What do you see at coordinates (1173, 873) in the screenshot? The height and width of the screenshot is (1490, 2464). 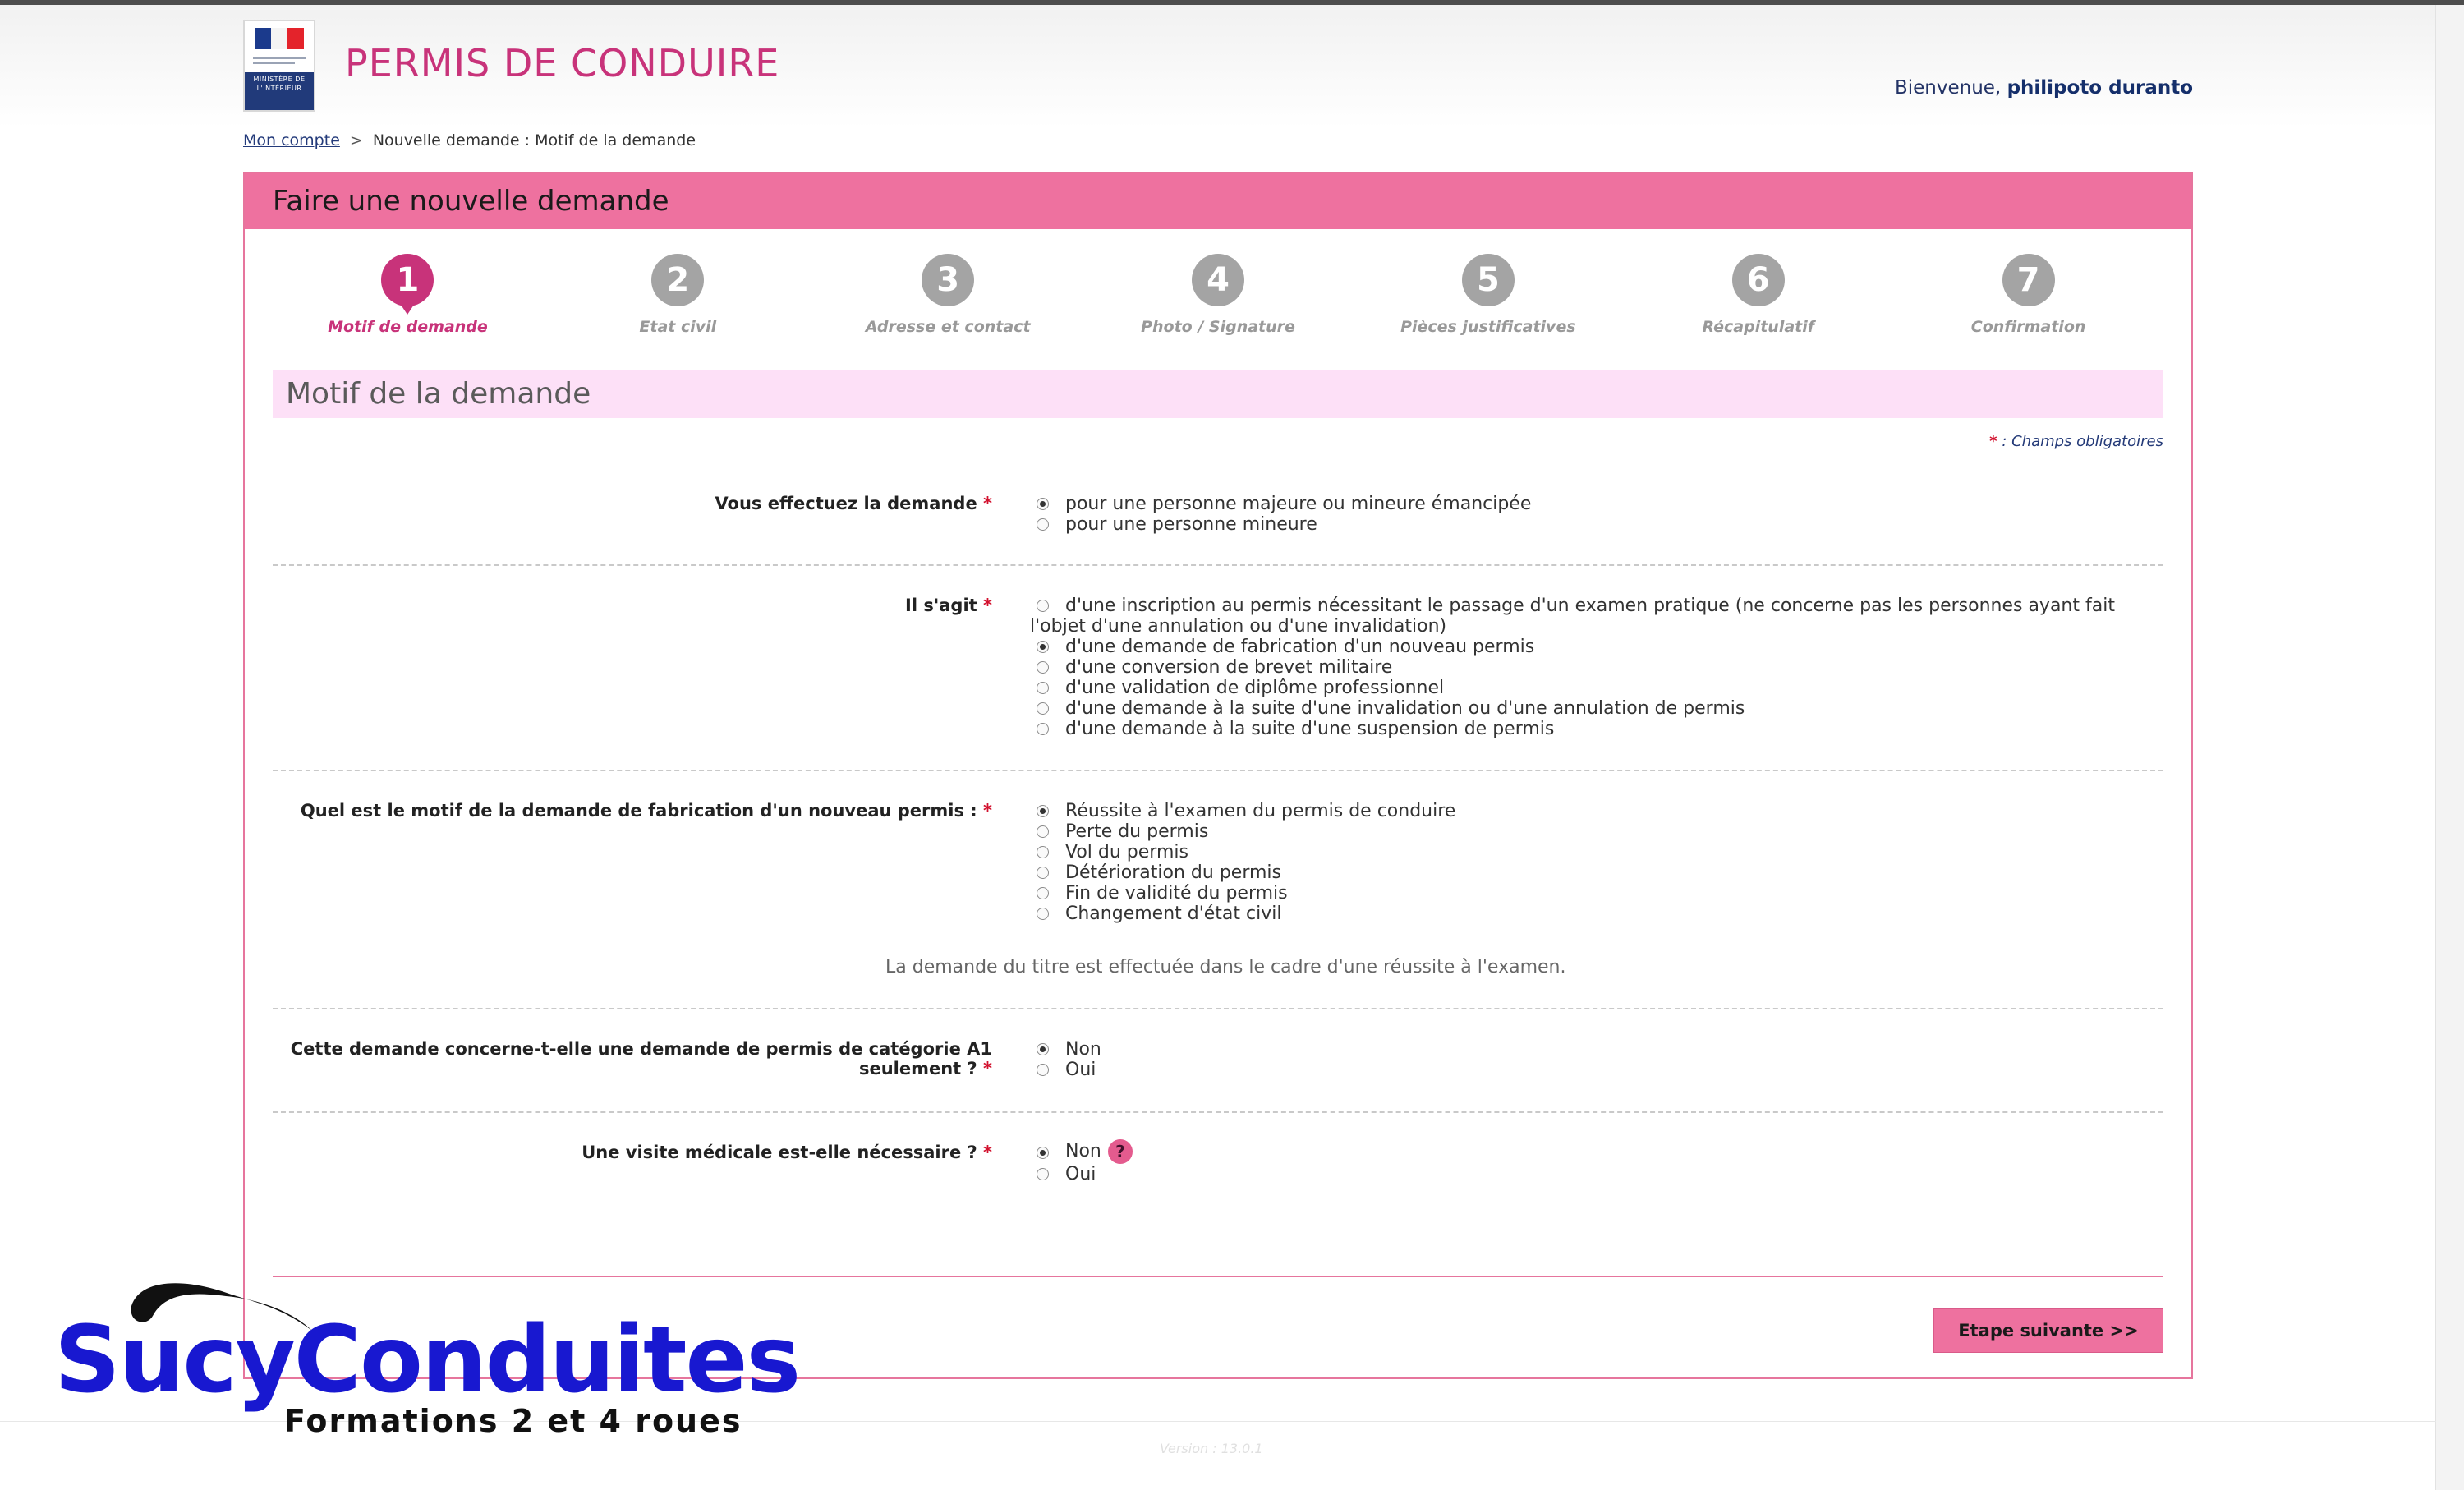 I see `option-label: Détérioration du permis` at bounding box center [1173, 873].